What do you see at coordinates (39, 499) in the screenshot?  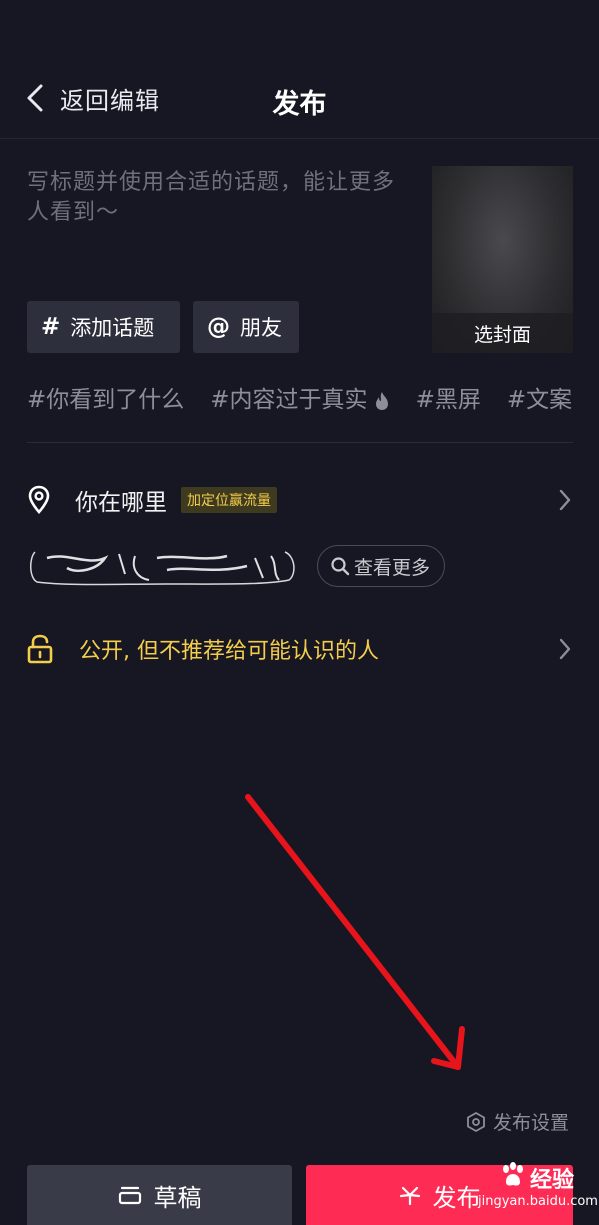 I see `location-pin-icon` at bounding box center [39, 499].